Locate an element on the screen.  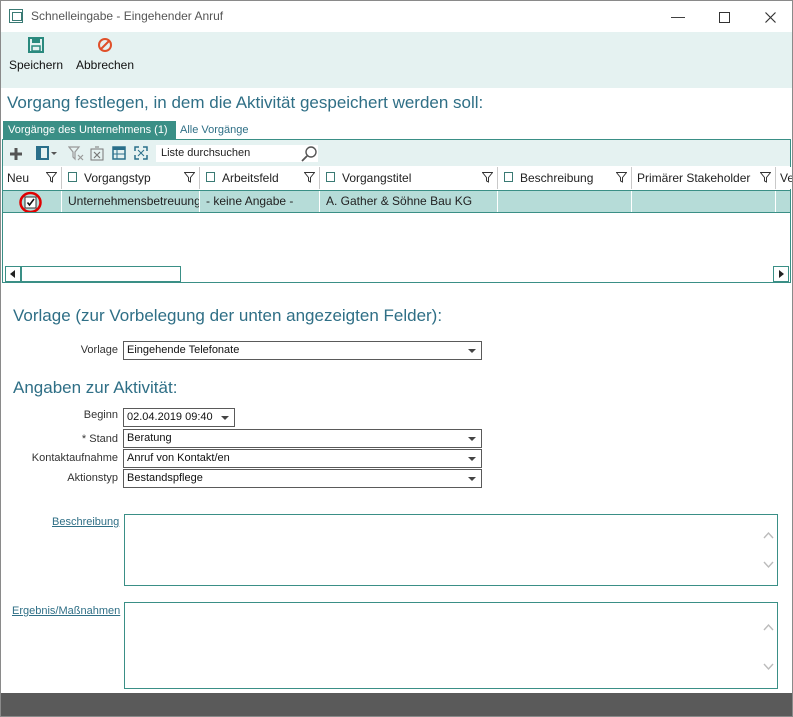
beginn-datetime-picker: 02.04.2019 09:40 is located at coordinates (179, 417).